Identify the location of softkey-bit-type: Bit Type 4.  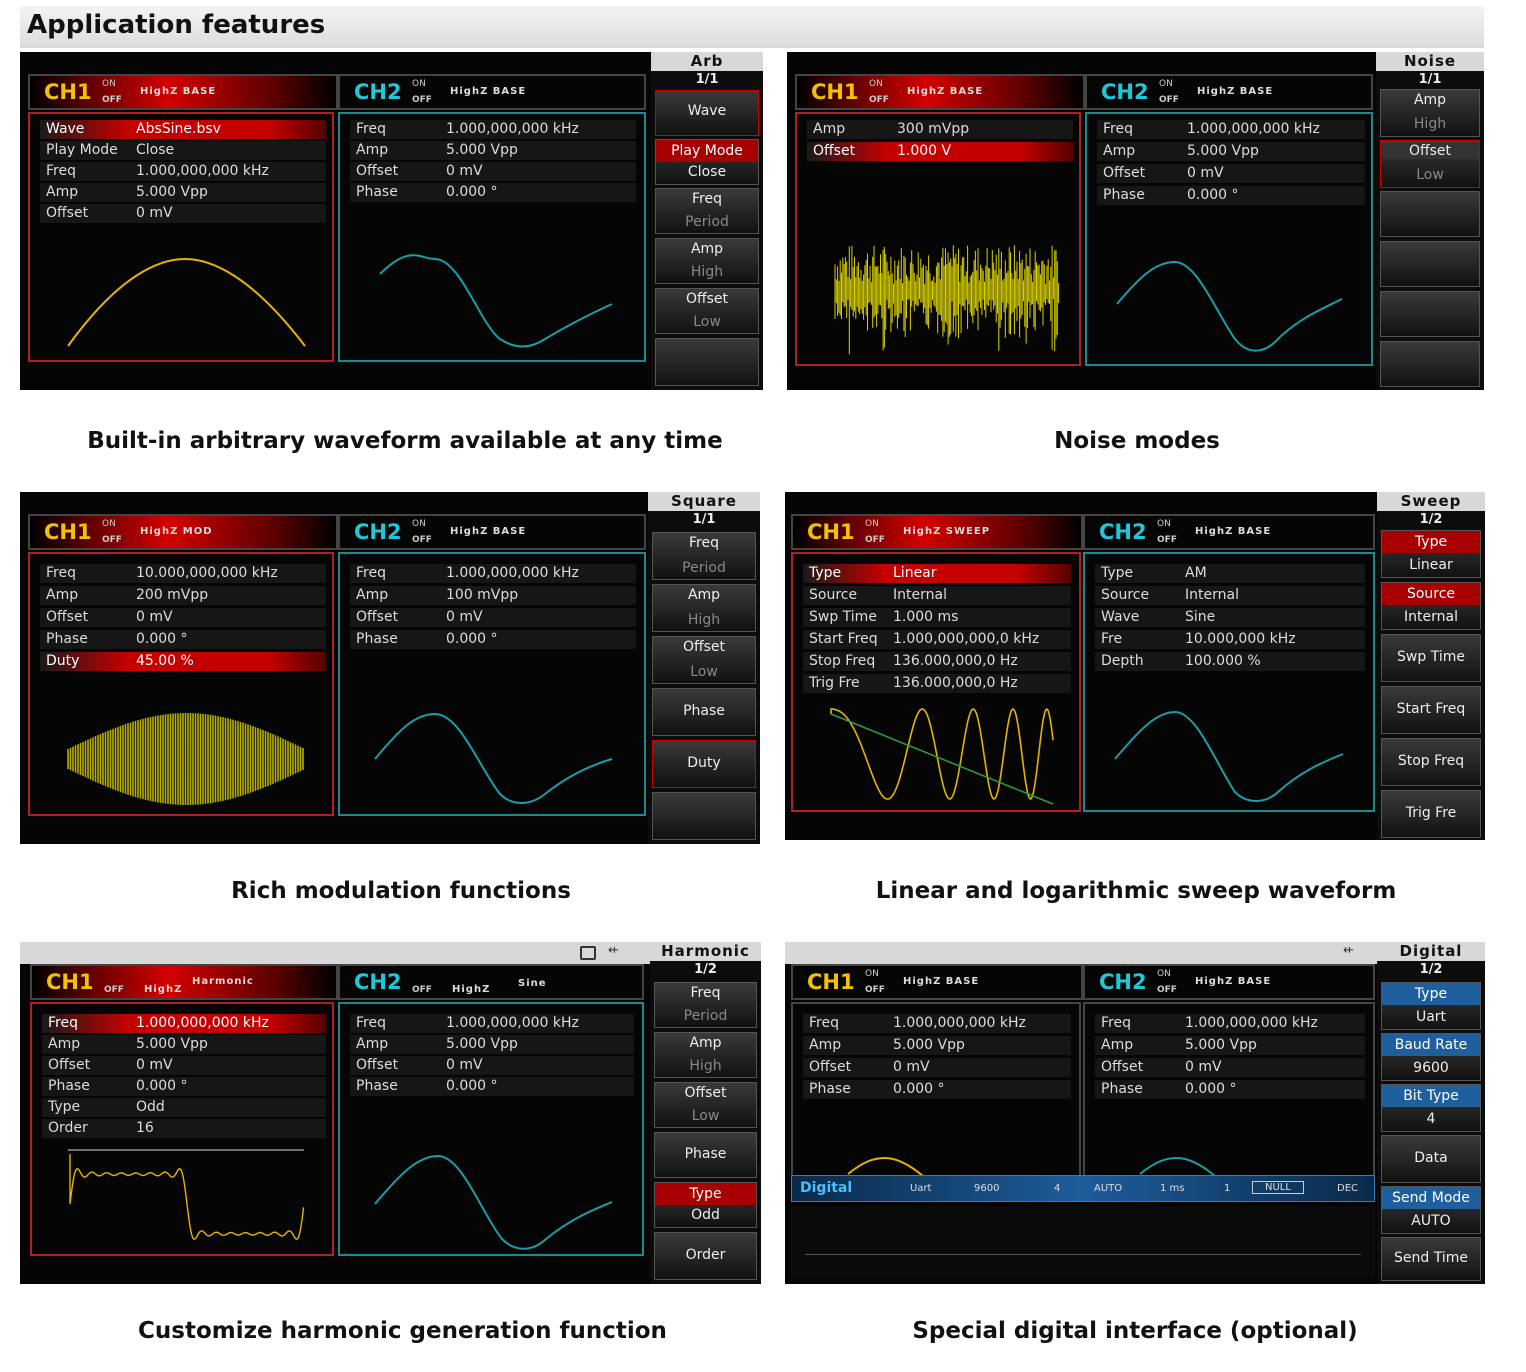
(1431, 1108).